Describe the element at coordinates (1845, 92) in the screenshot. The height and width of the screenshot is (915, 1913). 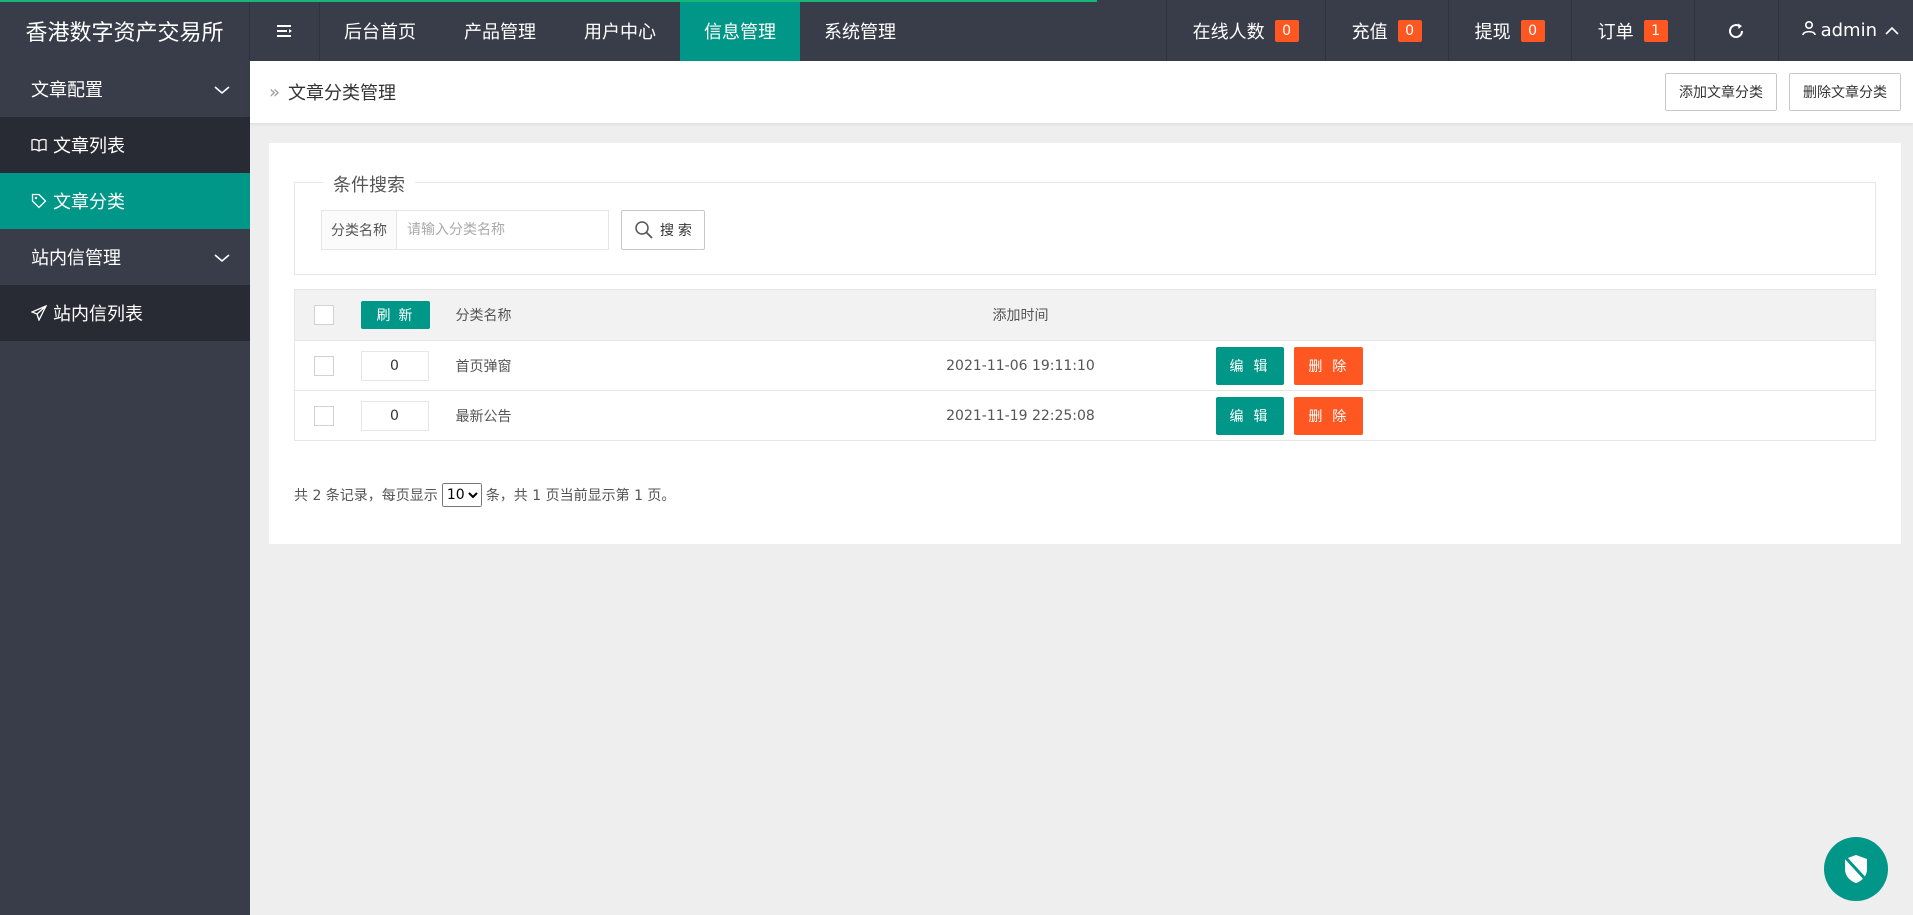
I see `delete-category-button: 删除文章分类` at that location.